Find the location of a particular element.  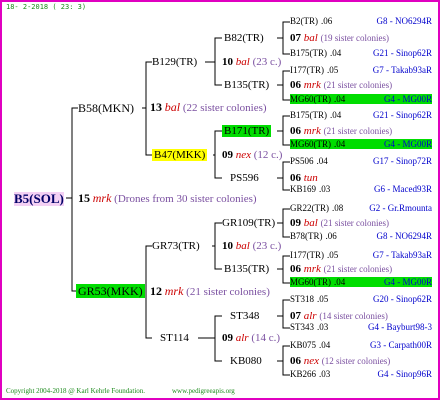

gen3-6-race: alr is located at coordinates (310, 316).